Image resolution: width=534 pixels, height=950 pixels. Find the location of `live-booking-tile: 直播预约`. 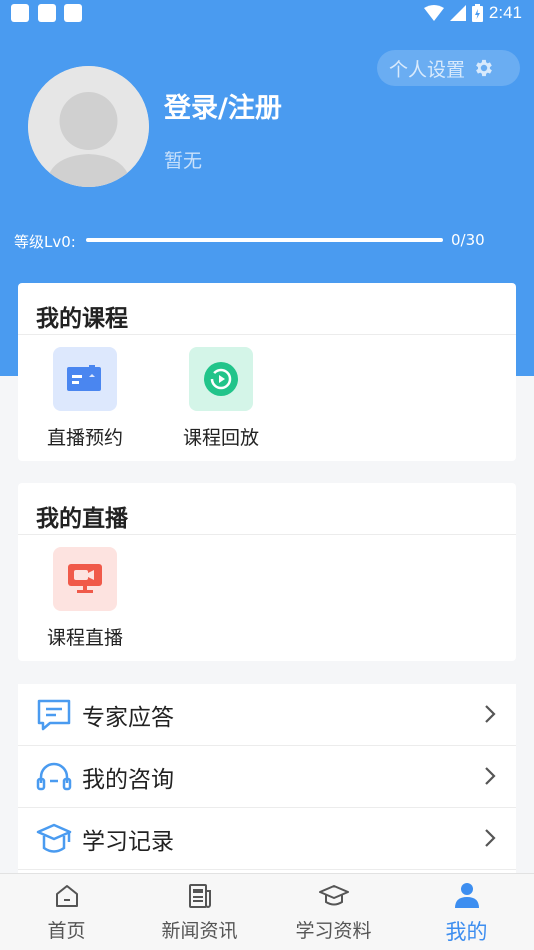

live-booking-tile: 直播预约 is located at coordinates (85, 398).